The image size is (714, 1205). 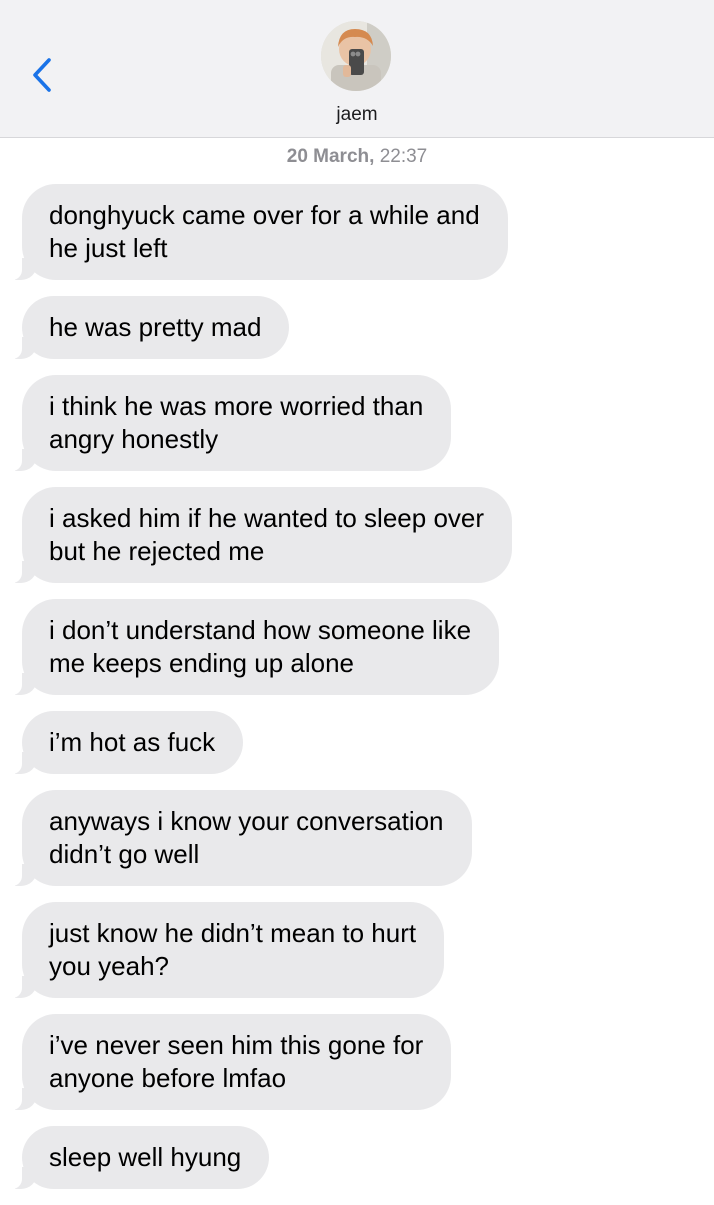 What do you see at coordinates (346, 327) in the screenshot?
I see `message-row: he was pretty mad` at bounding box center [346, 327].